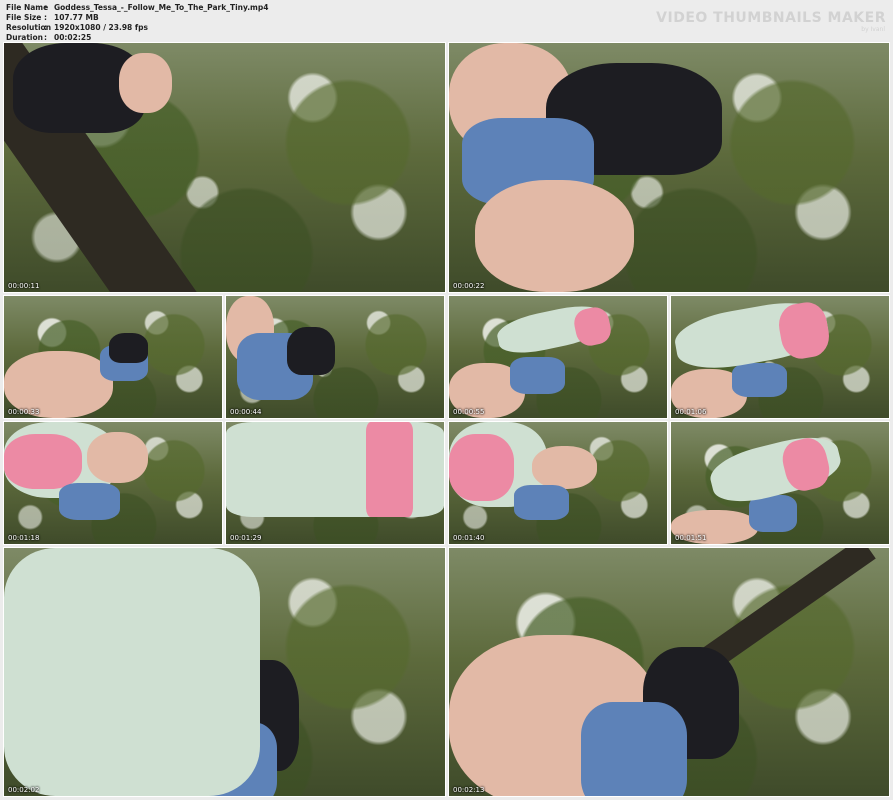  What do you see at coordinates (24, 17) in the screenshot?
I see `file-size-label: File Size` at bounding box center [24, 17].